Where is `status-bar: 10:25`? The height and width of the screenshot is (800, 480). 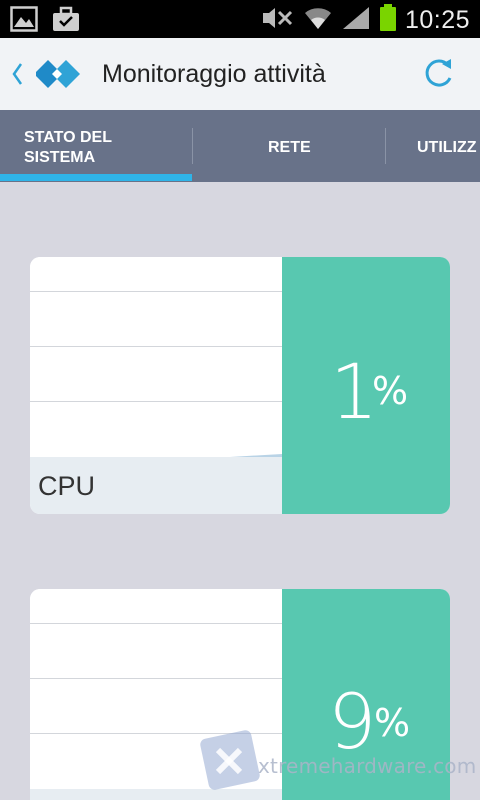 status-bar: 10:25 is located at coordinates (240, 19).